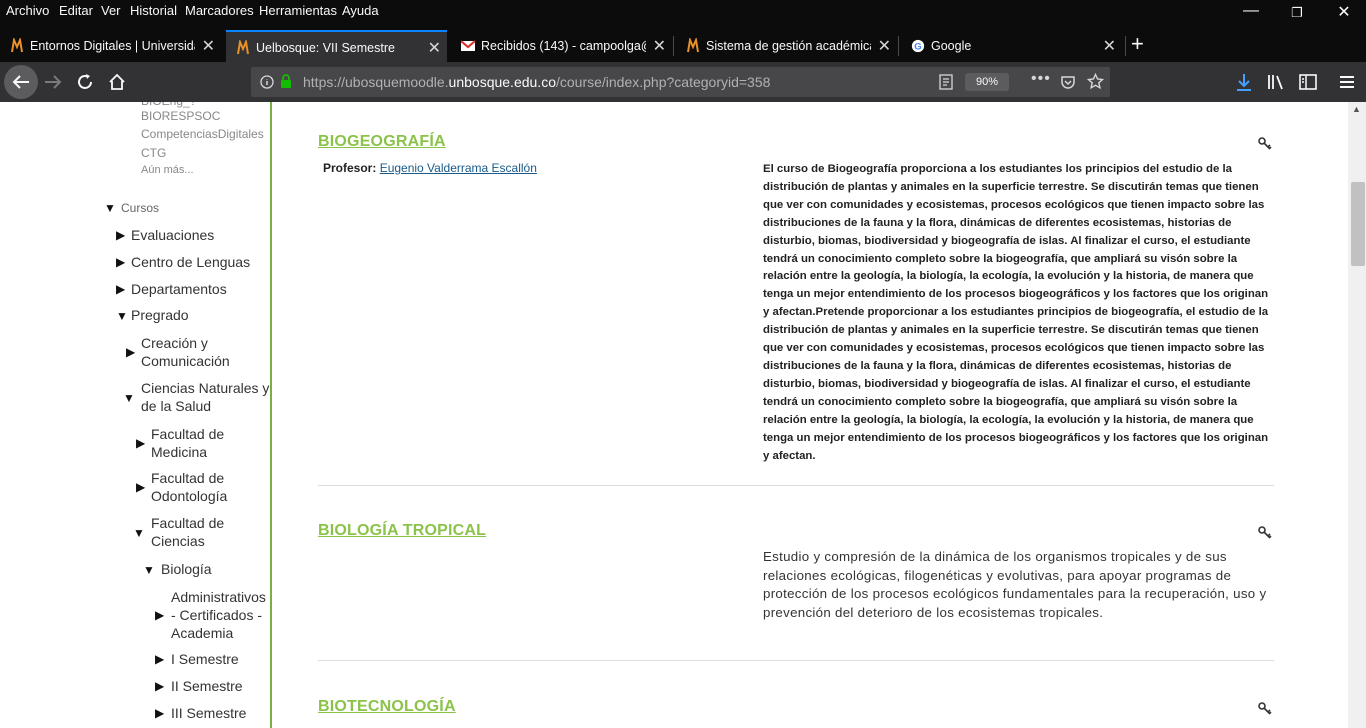  What do you see at coordinates (1308, 82) in the screenshot?
I see `sidebar-toggle-icon` at bounding box center [1308, 82].